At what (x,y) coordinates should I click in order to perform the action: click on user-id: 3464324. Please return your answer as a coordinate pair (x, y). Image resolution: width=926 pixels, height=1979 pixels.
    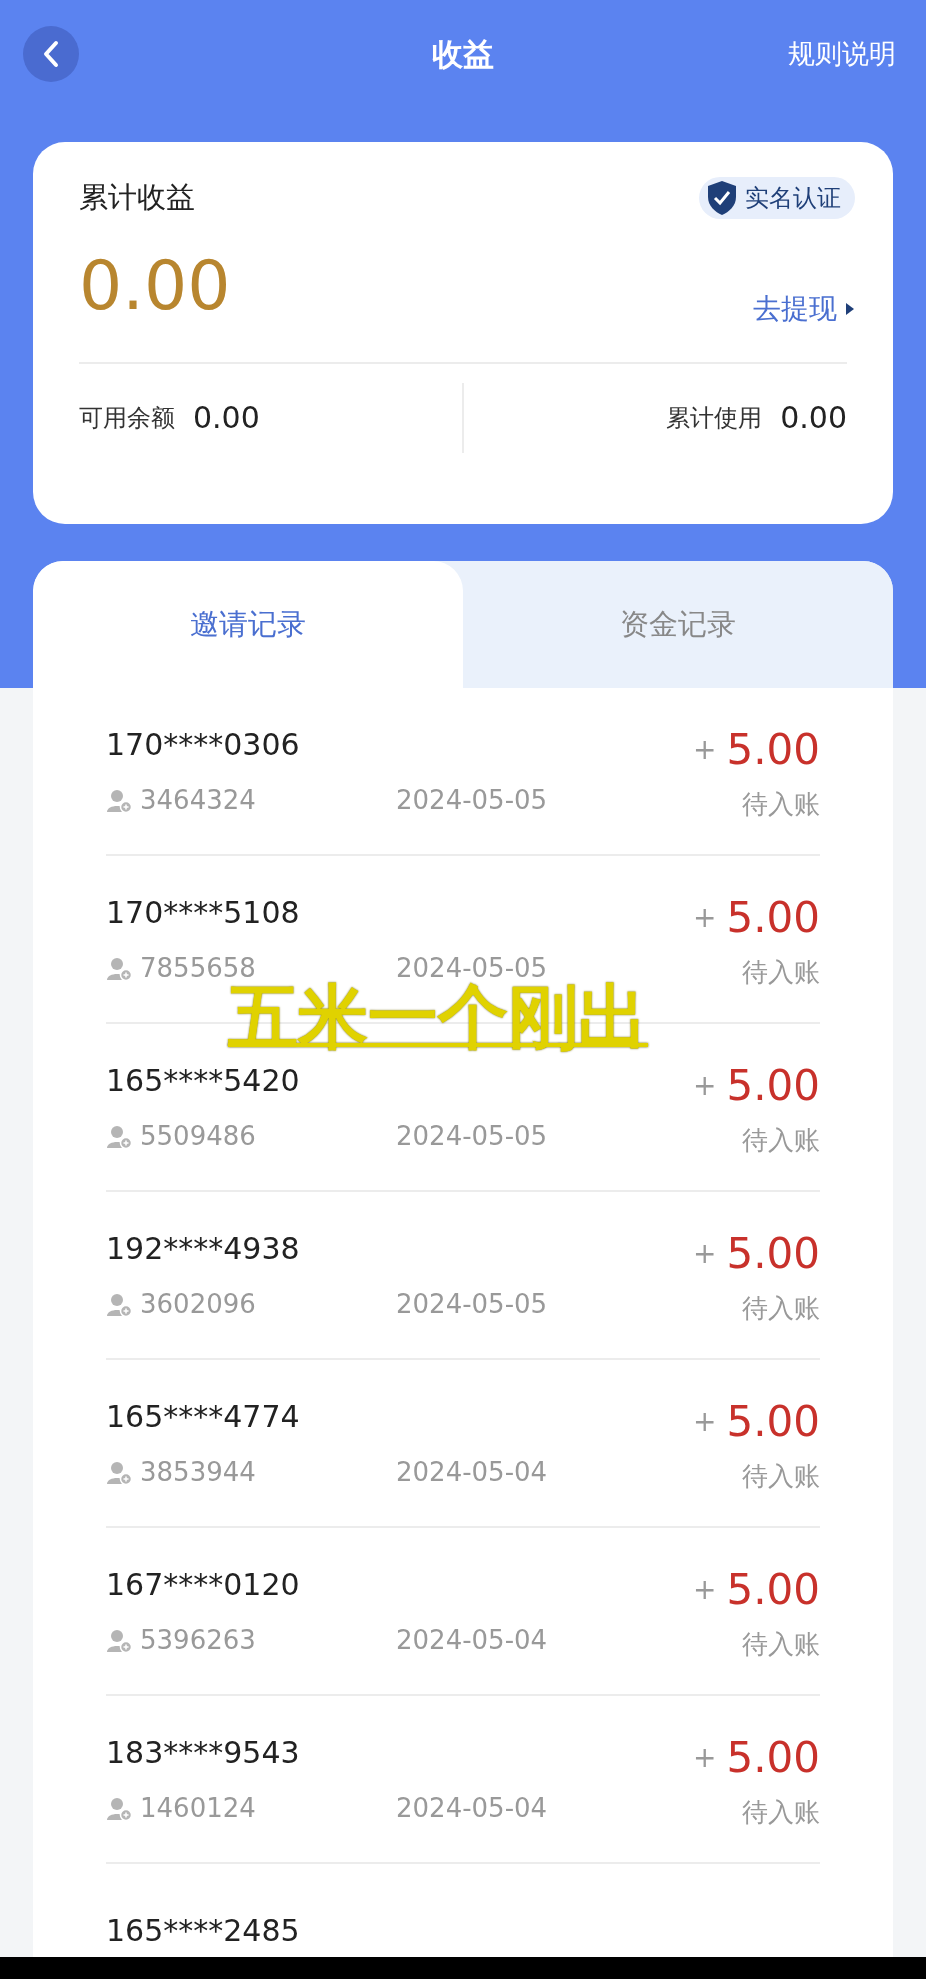
    Looking at the image, I should click on (198, 800).